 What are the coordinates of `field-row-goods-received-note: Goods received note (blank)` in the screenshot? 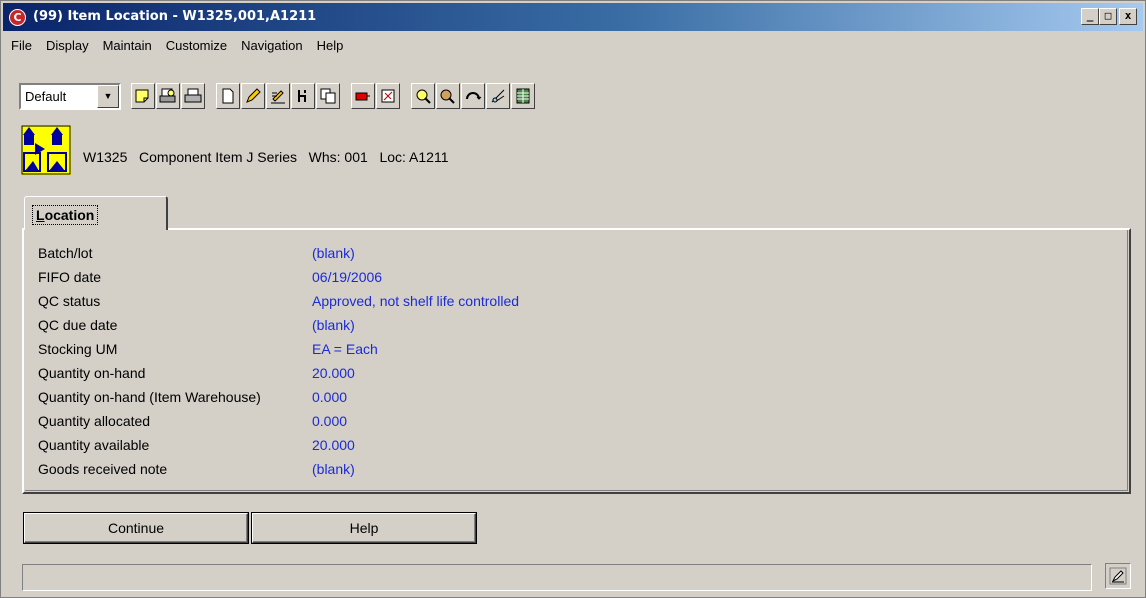 It's located at (196, 473).